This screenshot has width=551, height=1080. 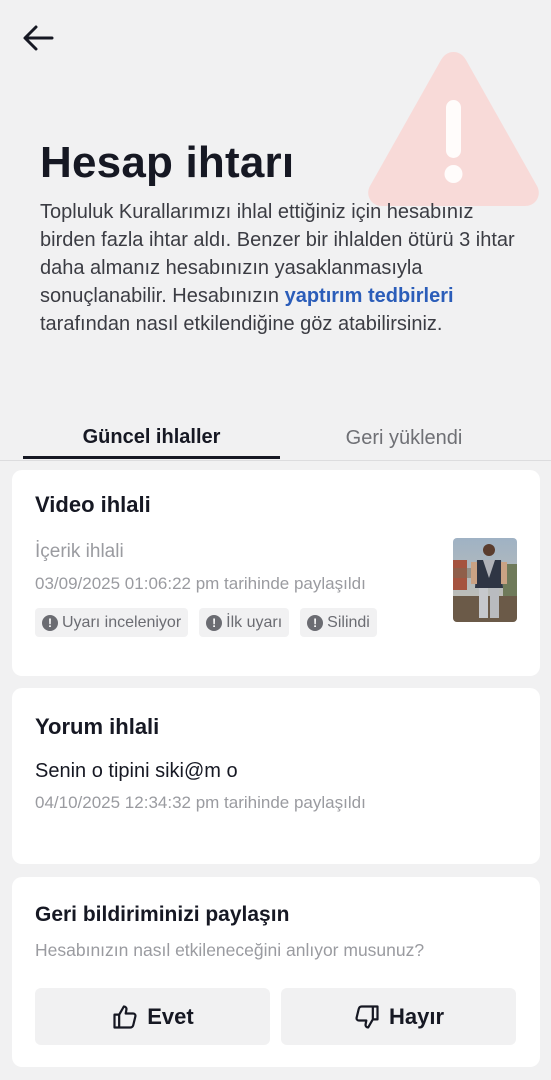 I want to click on tab-bar: Güncel ihlaller Geri yüklendi, so click(x=275, y=439).